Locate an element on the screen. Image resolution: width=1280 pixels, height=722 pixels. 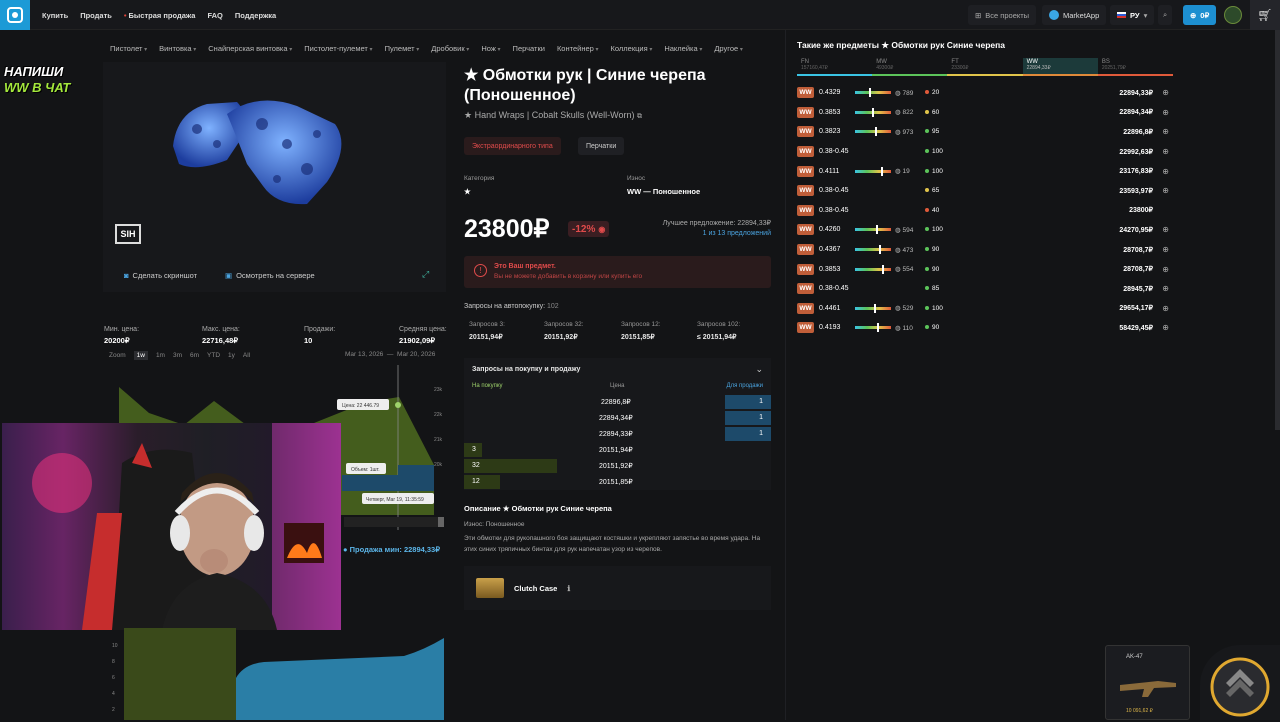
zoom-ytd: YTD is located at coordinates (213, 355).